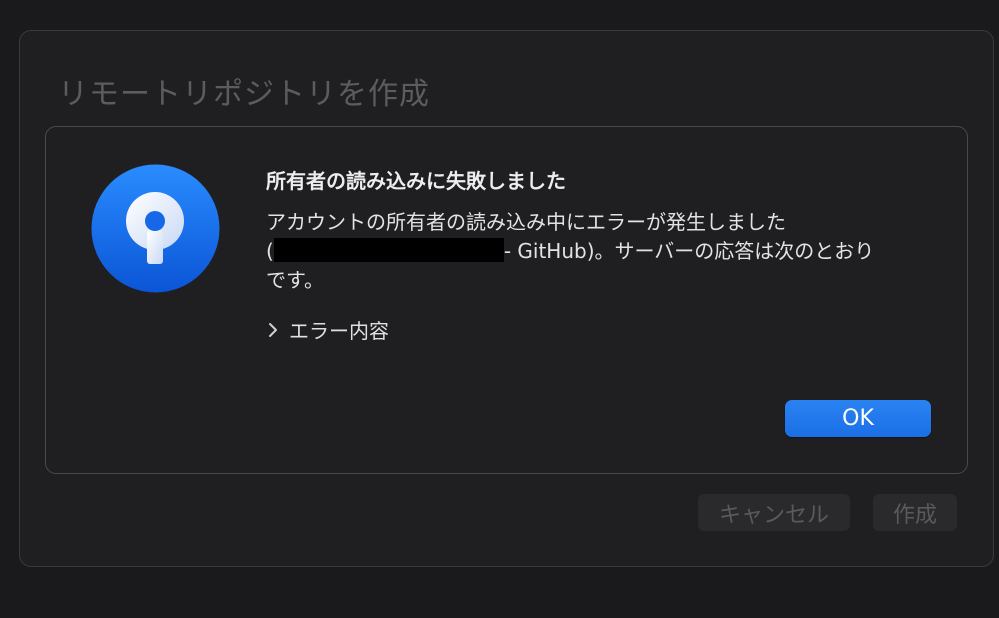 The image size is (999, 618). Describe the element at coordinates (774, 512) in the screenshot. I see `cancel-button: キャンセル` at that location.